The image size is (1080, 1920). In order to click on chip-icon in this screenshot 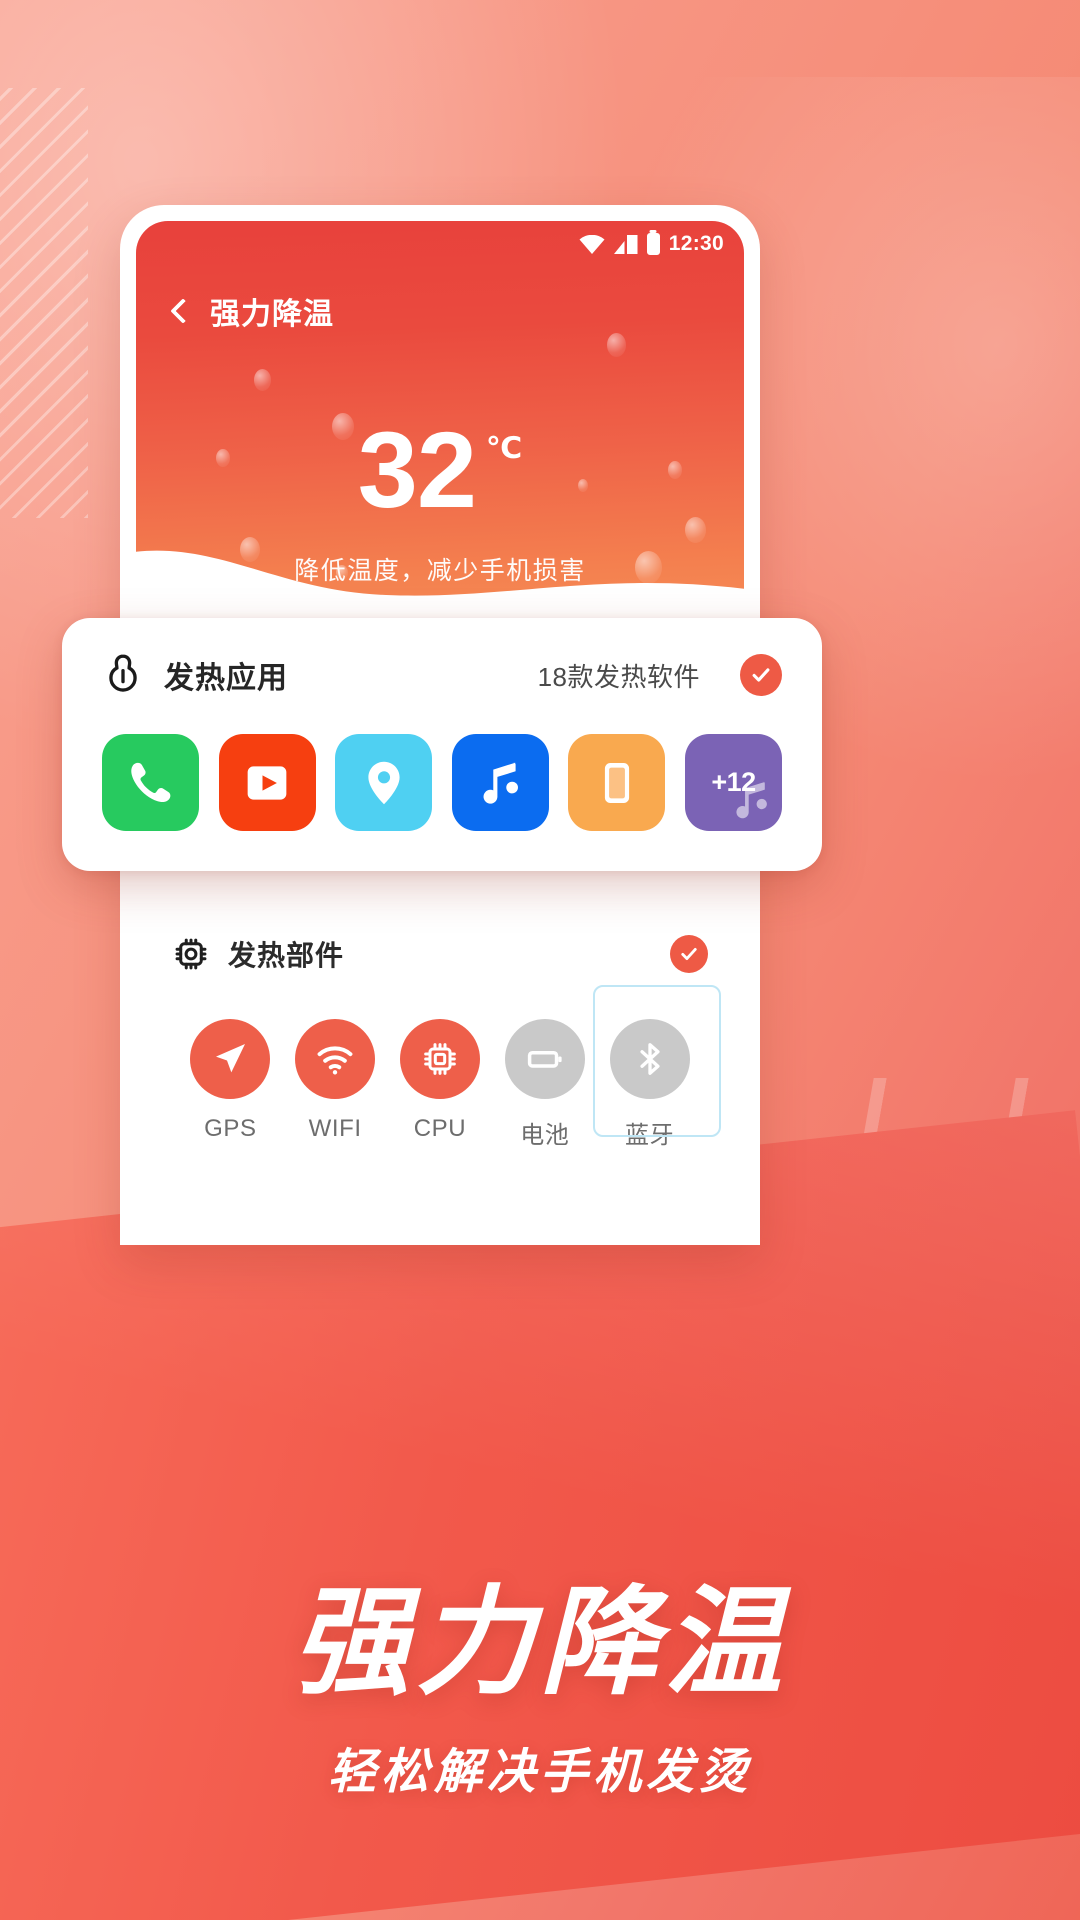, I will do `click(440, 1059)`.